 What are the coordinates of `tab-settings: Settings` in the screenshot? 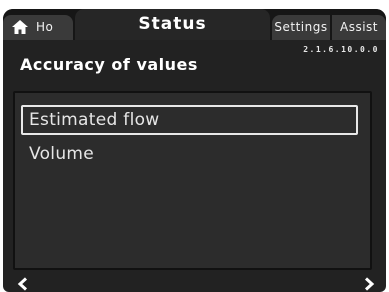 It's located at (301, 27).